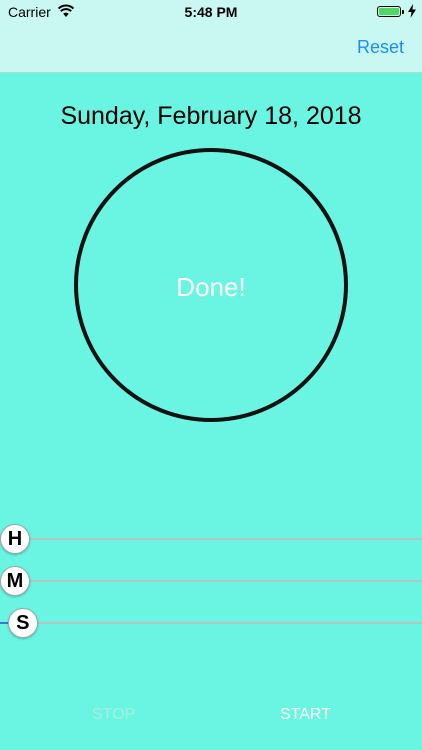 The width and height of the screenshot is (422, 750). I want to click on timer-status-text: Done!, so click(211, 287).